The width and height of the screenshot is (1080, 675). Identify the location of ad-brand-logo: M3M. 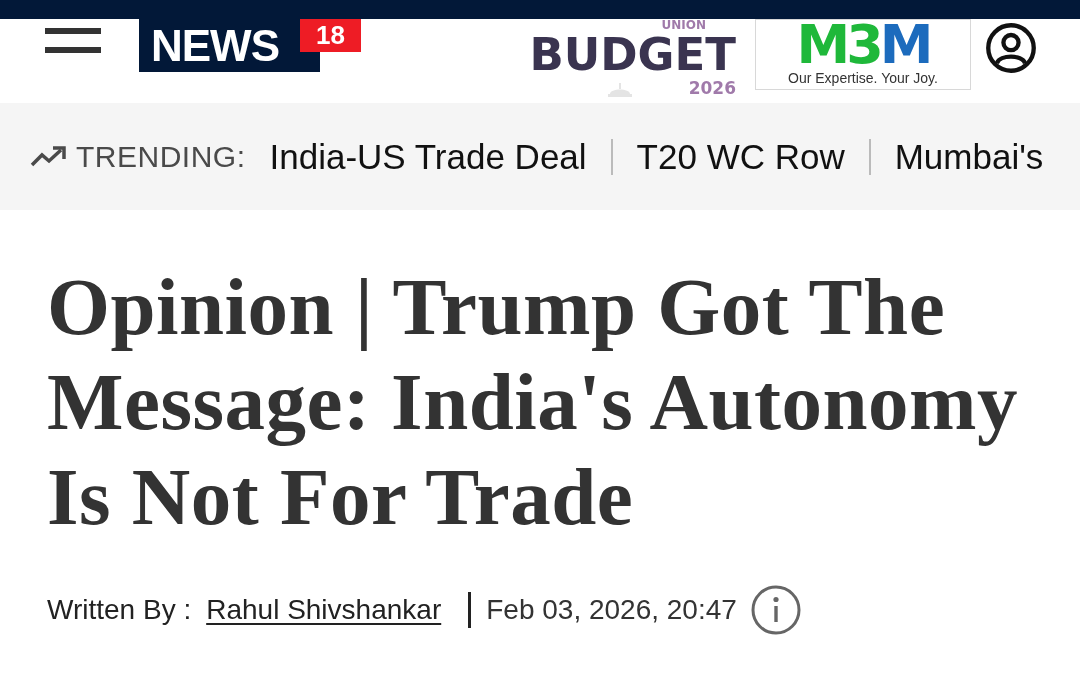
(863, 45).